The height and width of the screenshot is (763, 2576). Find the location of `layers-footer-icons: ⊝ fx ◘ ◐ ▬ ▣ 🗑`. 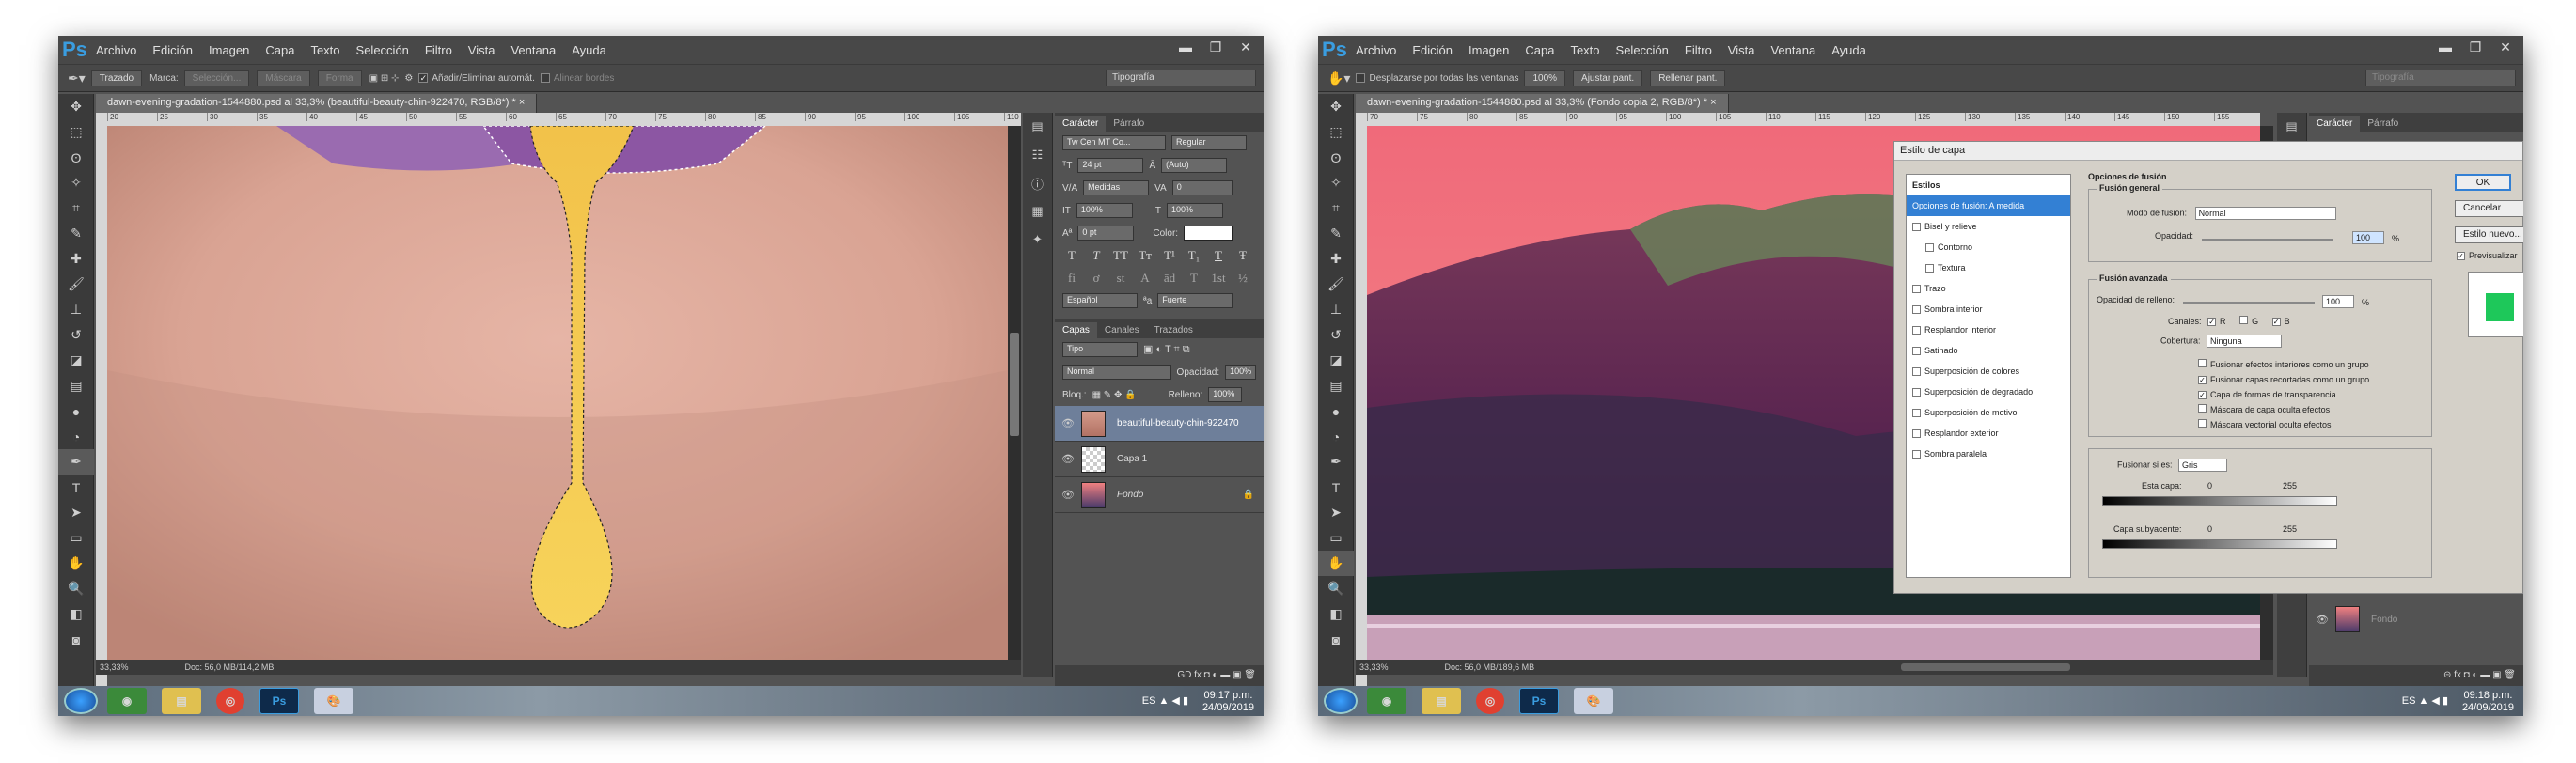

layers-footer-icons: ⊝ fx ◘ ◐ ▬ ▣ 🗑 is located at coordinates (2416, 676).